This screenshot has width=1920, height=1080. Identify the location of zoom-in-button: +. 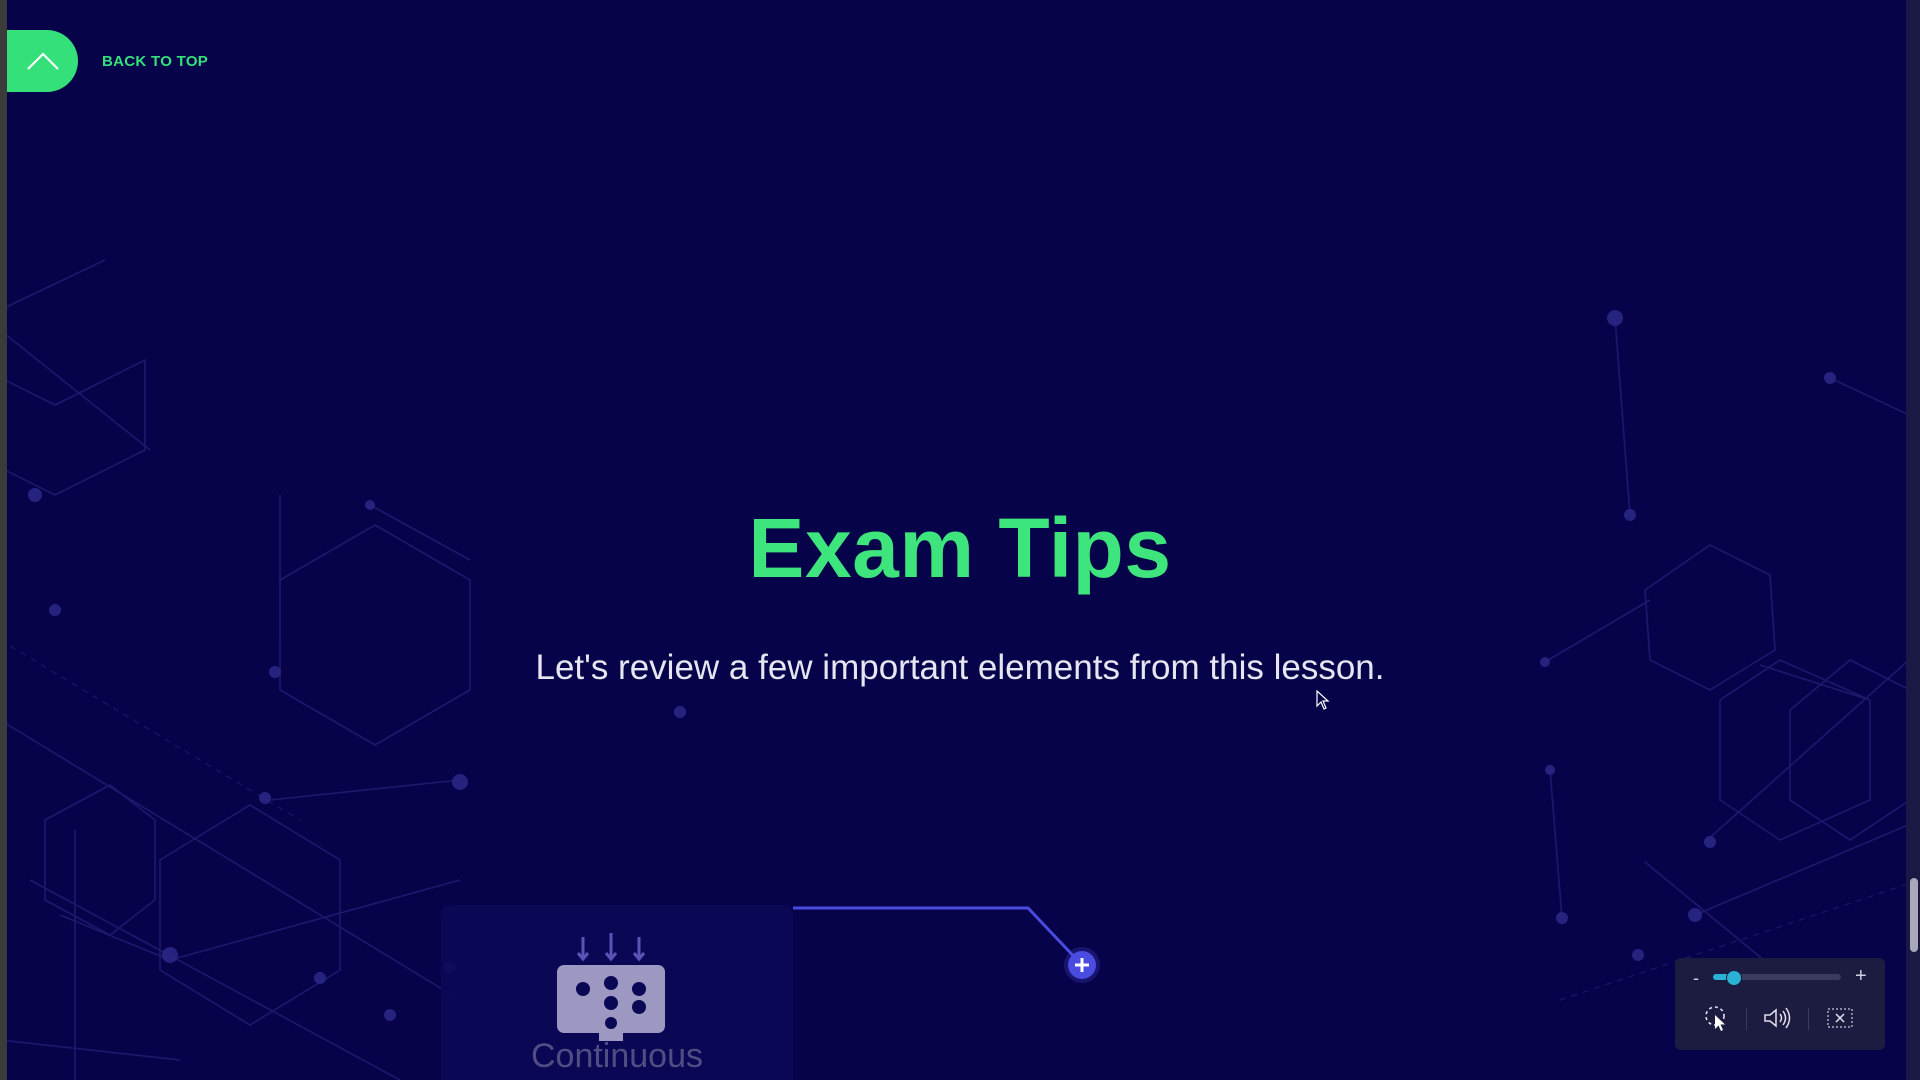
(1861, 976).